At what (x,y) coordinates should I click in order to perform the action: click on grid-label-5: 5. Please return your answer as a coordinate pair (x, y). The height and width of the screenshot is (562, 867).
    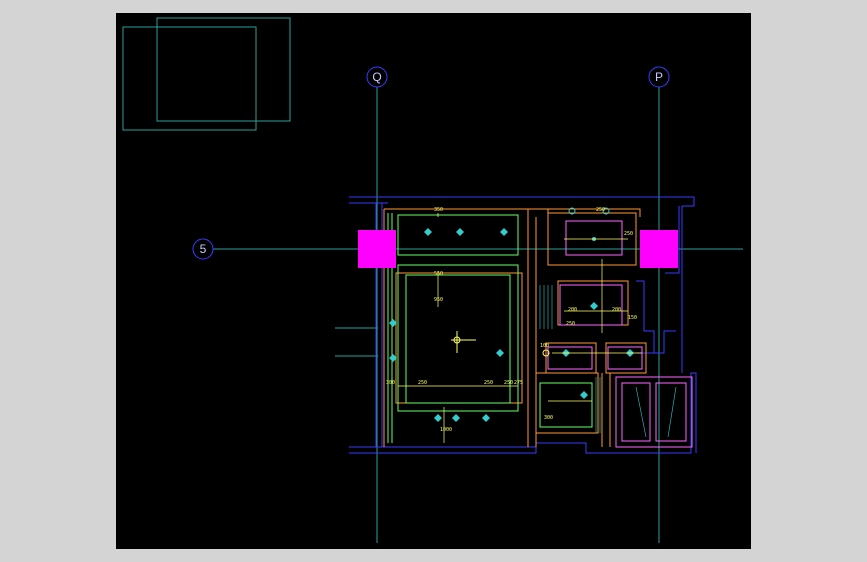
    Looking at the image, I should click on (203, 249).